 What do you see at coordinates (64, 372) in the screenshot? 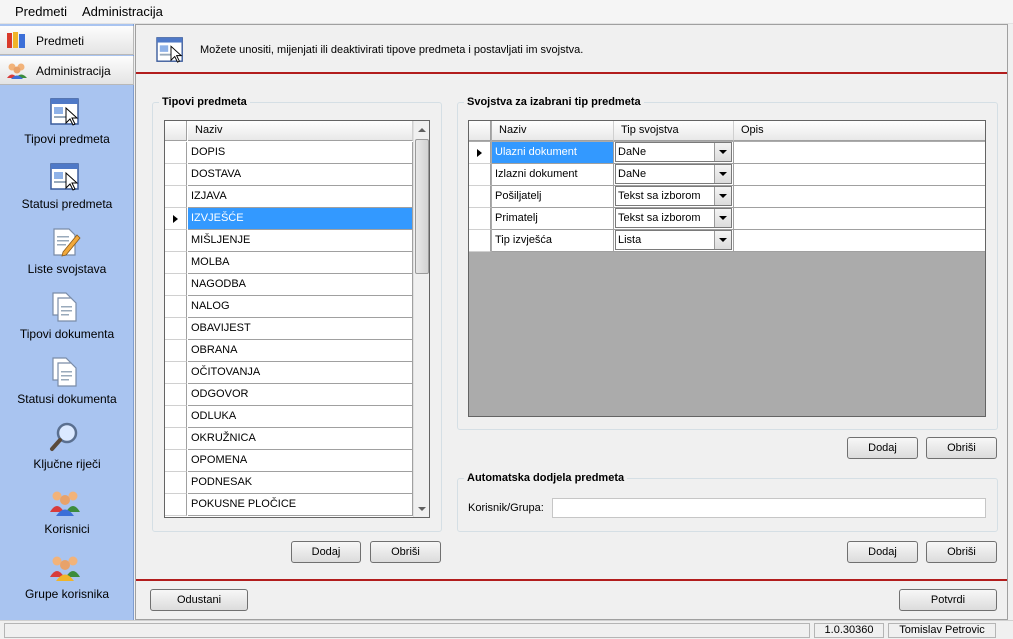
I see `documents-icon` at bounding box center [64, 372].